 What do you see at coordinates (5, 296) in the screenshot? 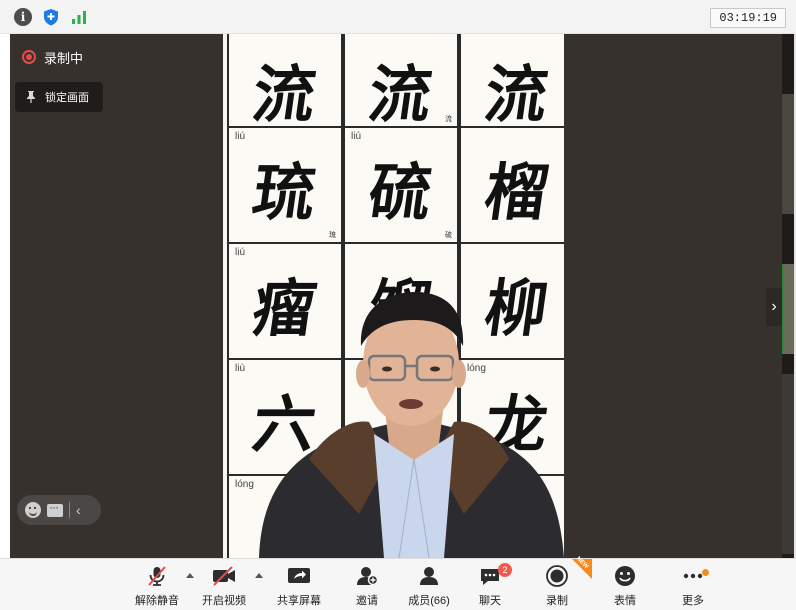
I see `window-edge-left` at bounding box center [5, 296].